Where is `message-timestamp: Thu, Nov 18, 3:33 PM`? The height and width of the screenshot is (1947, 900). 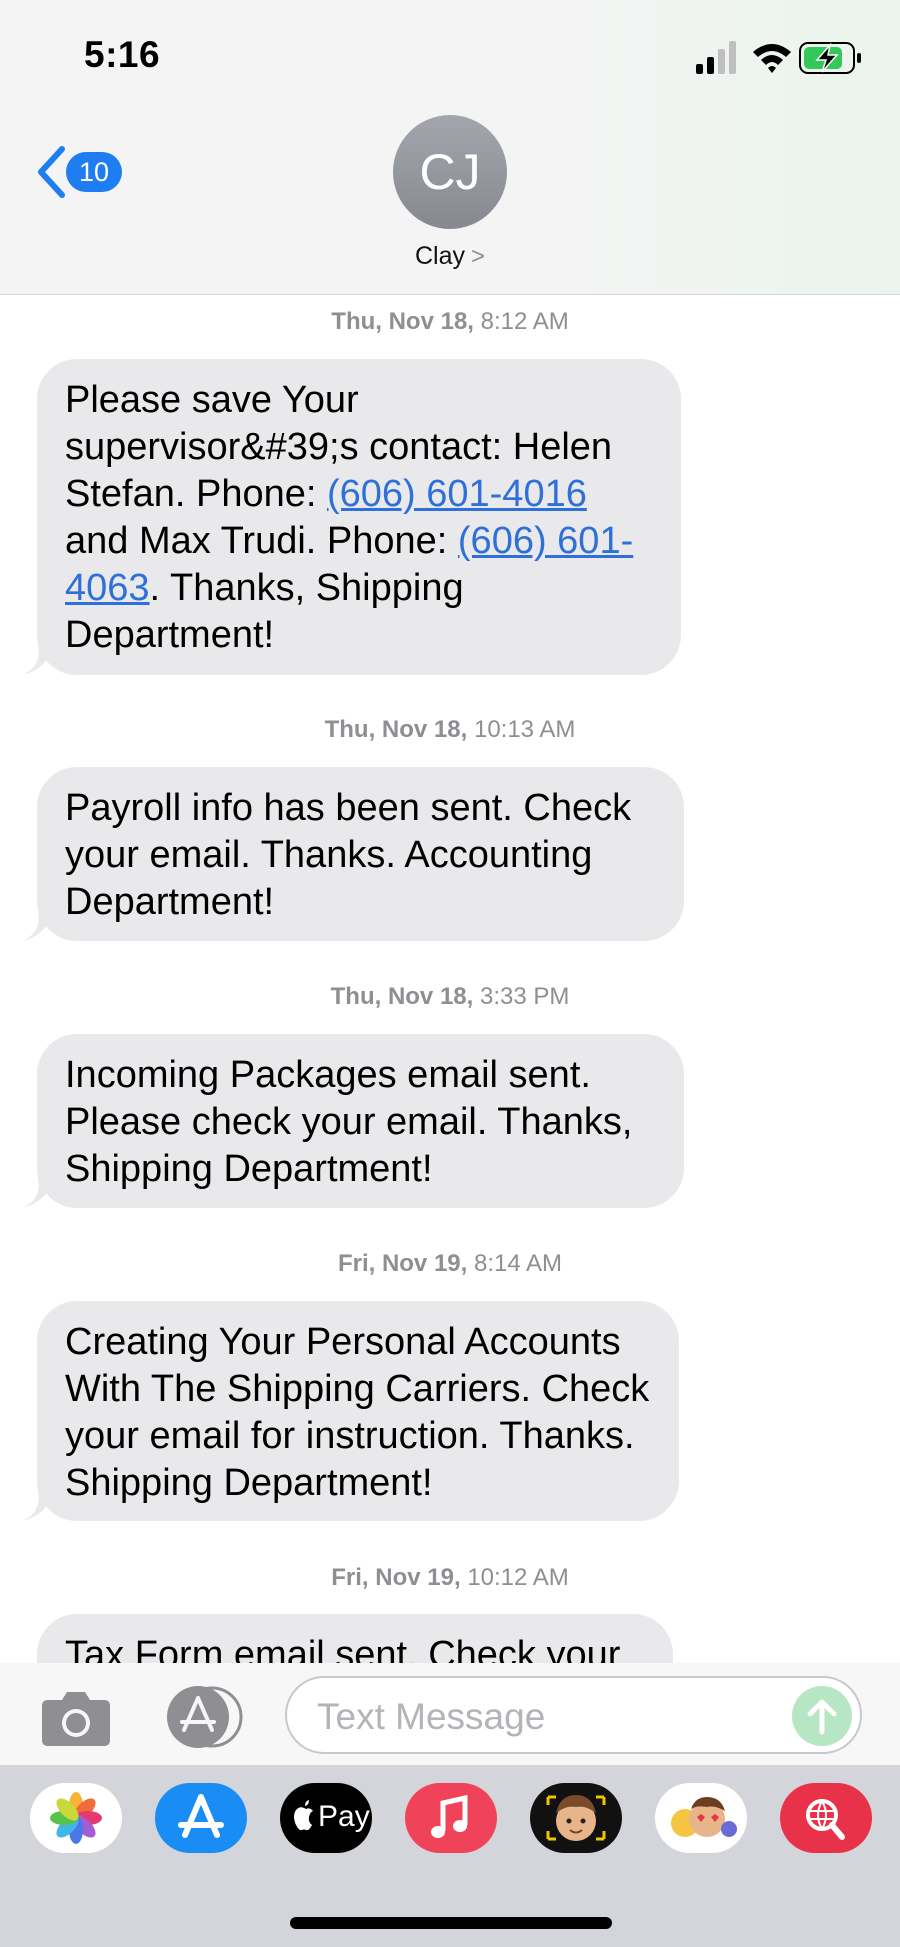 message-timestamp: Thu, Nov 18, 3:33 PM is located at coordinates (450, 996).